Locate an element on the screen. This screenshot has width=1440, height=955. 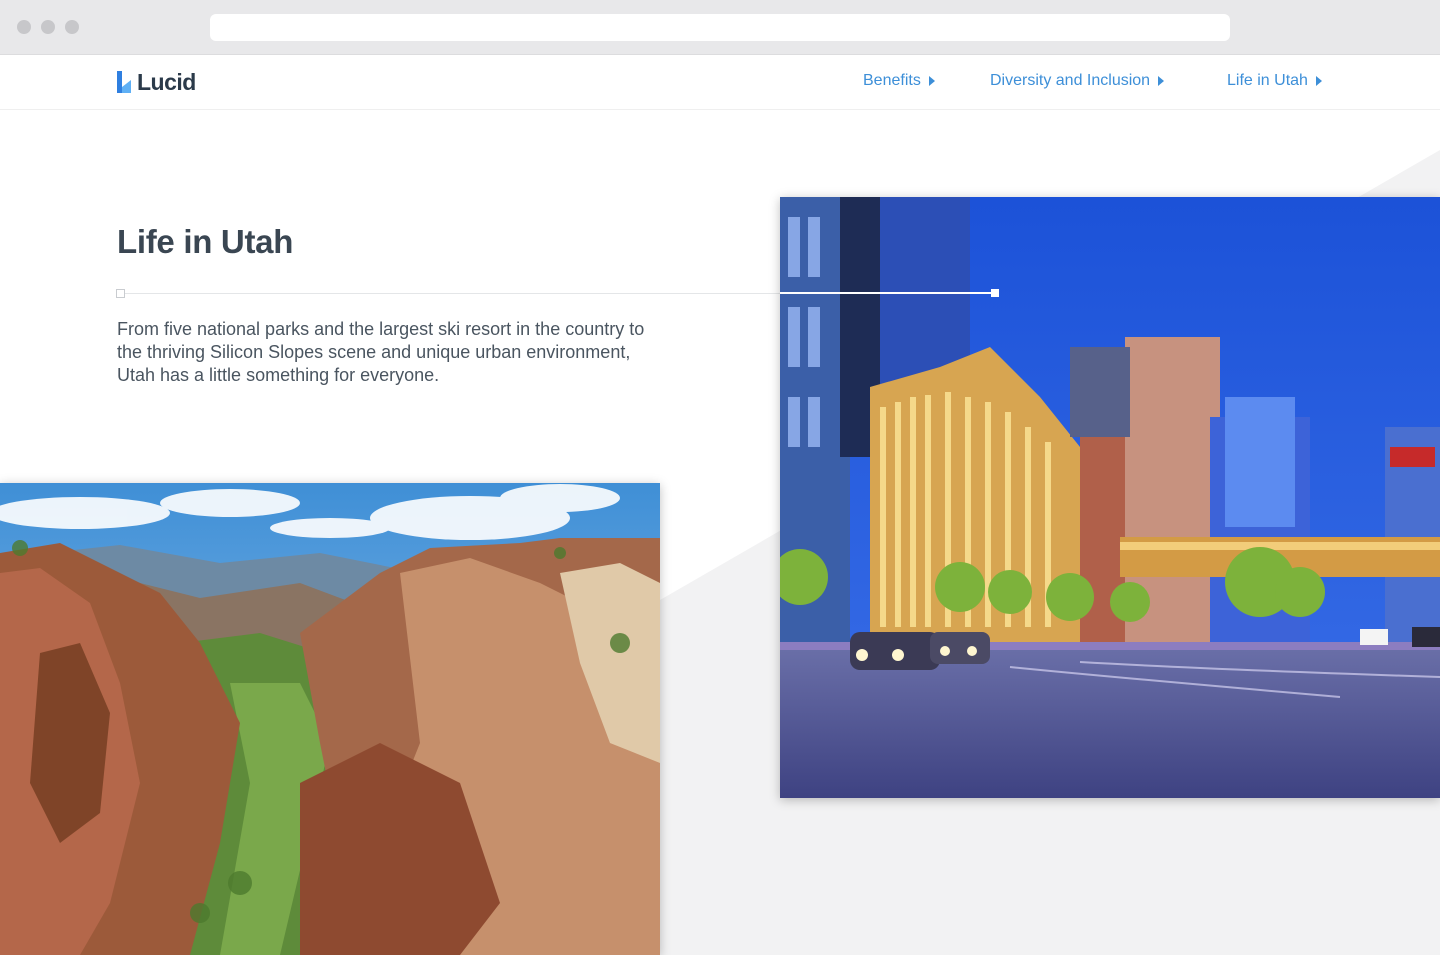
lucid-logo-icon is located at coordinates (124, 82).